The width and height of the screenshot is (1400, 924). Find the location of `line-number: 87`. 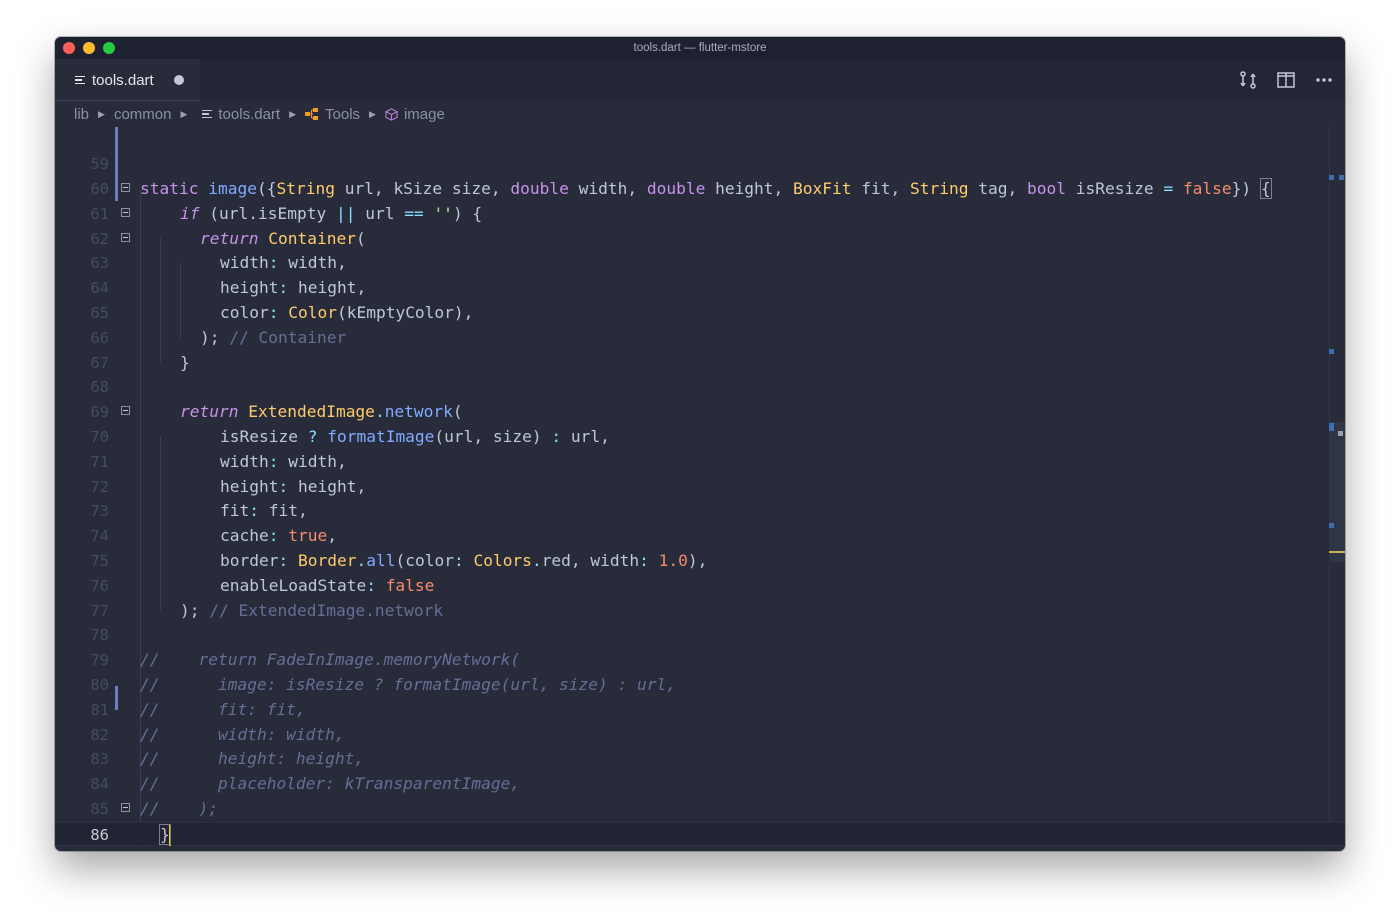

line-number: 87 is located at coordinates (82, 849).